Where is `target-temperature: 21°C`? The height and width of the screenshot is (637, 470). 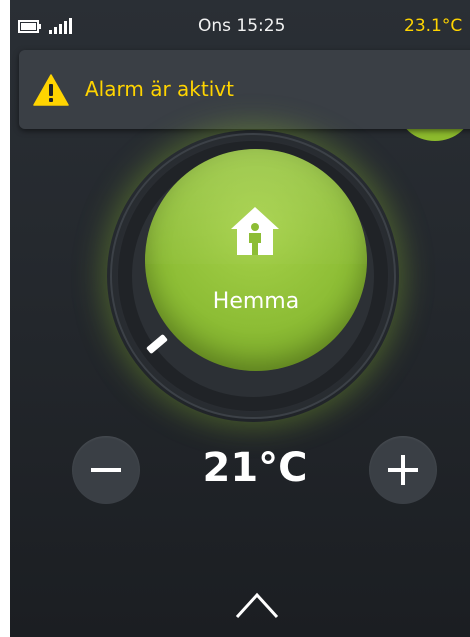 target-temperature: 21°C is located at coordinates (255, 468).